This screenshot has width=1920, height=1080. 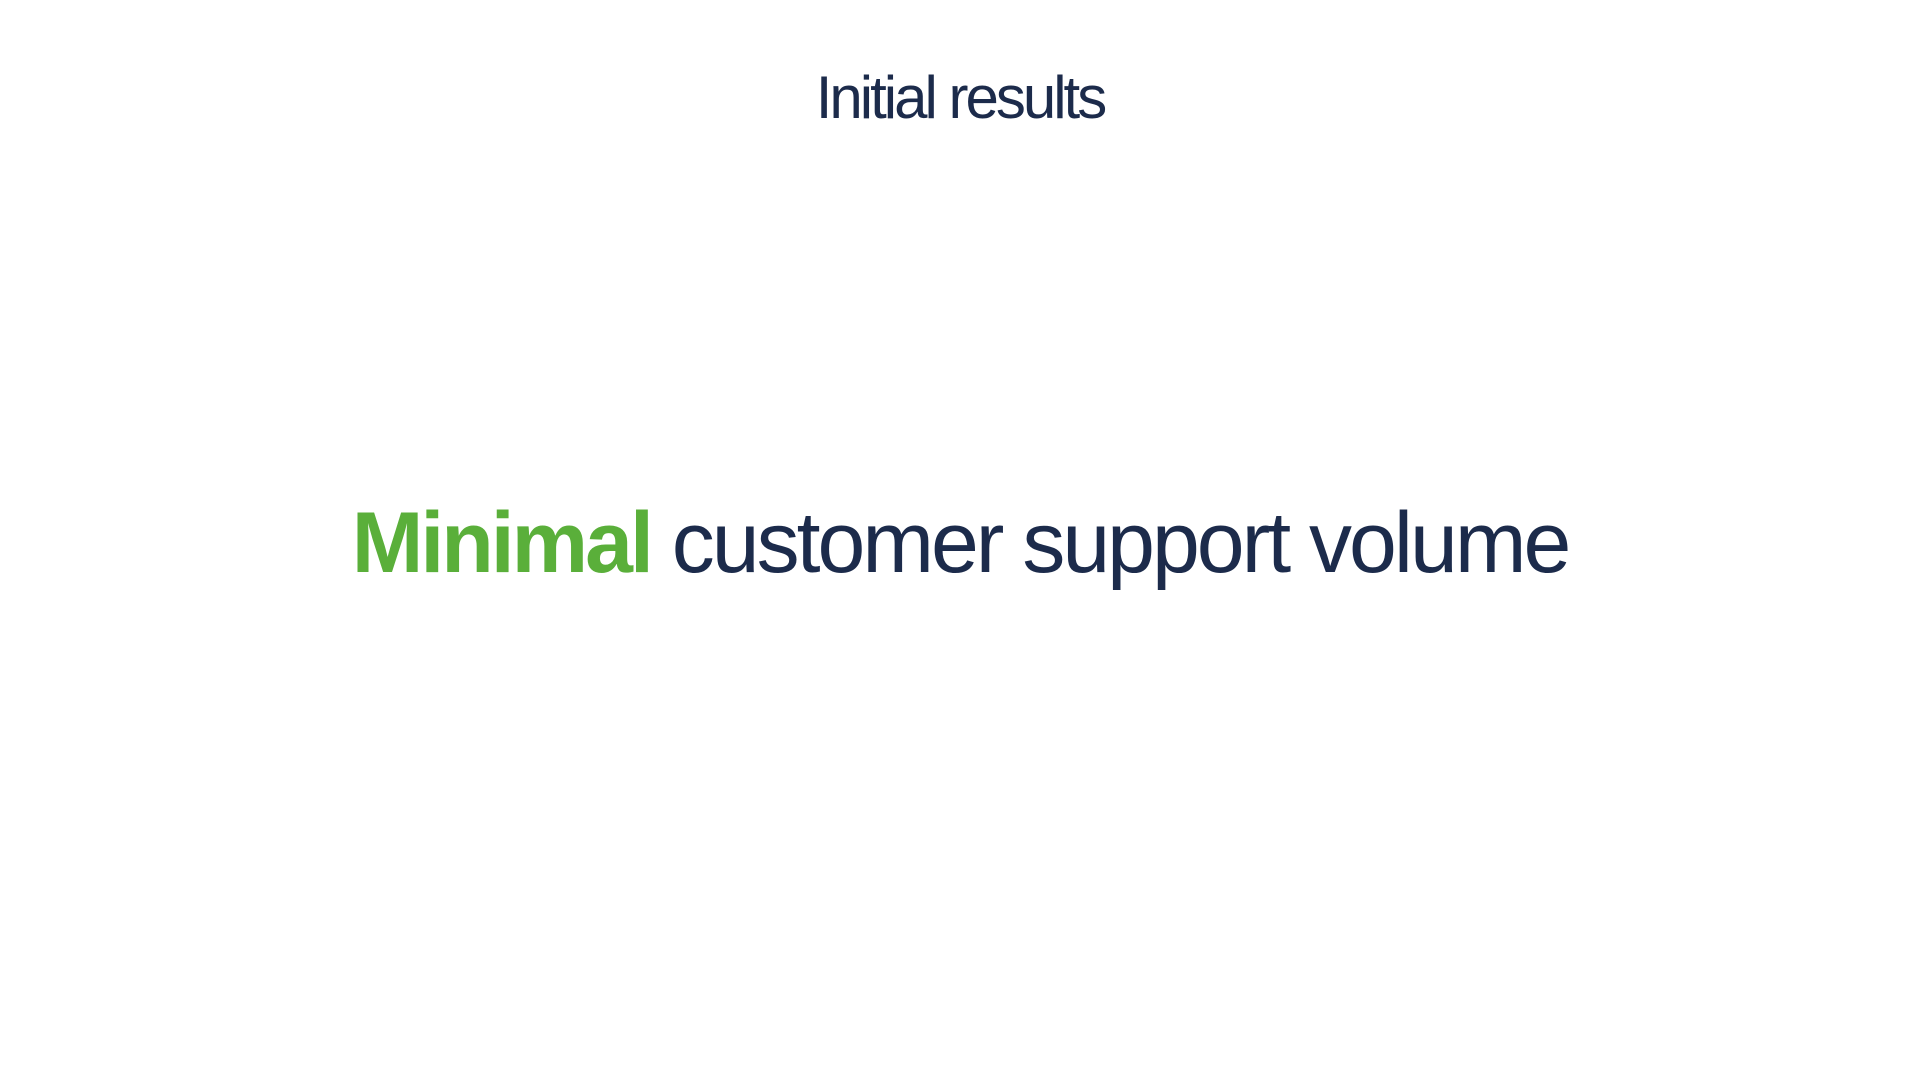 I want to click on headline-rest-text: customer support volume, so click(x=1121, y=543).